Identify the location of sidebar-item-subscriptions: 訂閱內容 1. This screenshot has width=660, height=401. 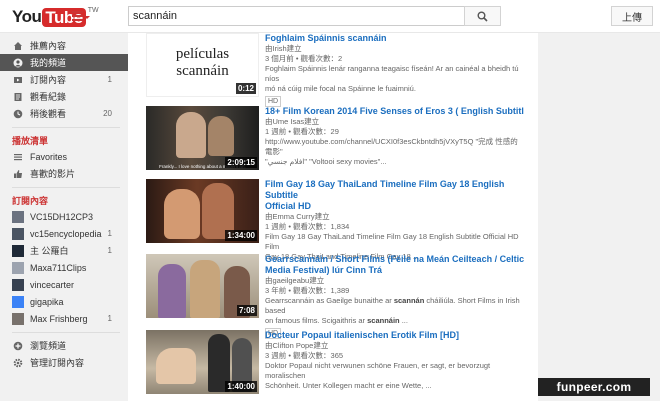
(64, 79).